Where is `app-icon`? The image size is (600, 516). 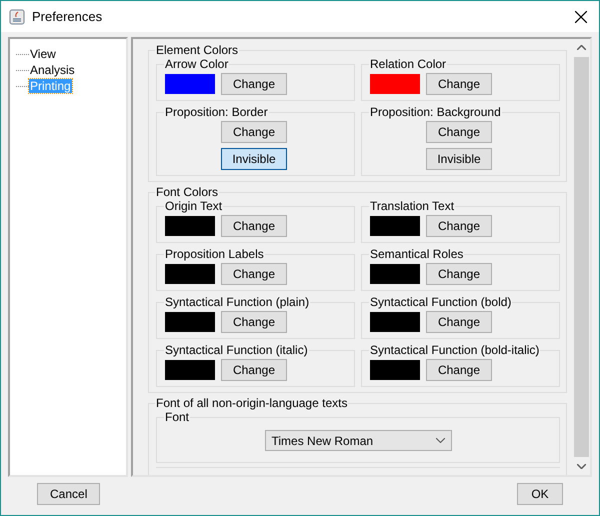
app-icon is located at coordinates (17, 16).